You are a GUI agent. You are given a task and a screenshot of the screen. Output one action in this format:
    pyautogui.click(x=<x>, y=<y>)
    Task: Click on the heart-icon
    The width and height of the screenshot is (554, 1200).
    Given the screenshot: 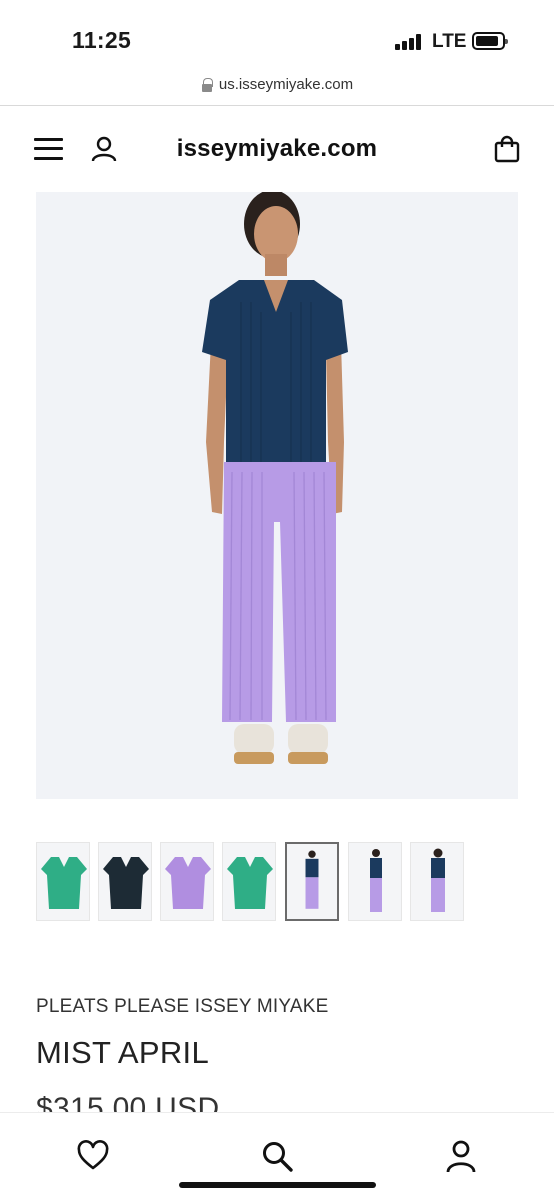 What is the action you would take?
    pyautogui.click(x=93, y=1156)
    